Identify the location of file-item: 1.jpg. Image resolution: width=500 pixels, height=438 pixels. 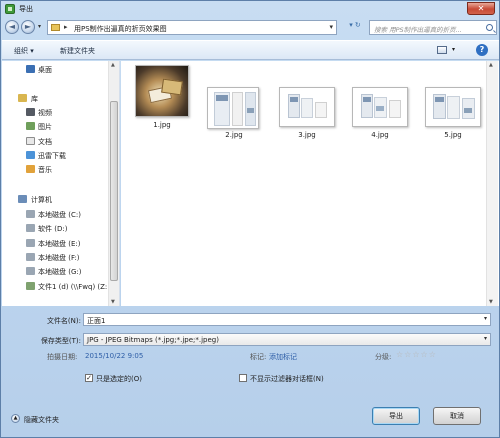
(162, 102).